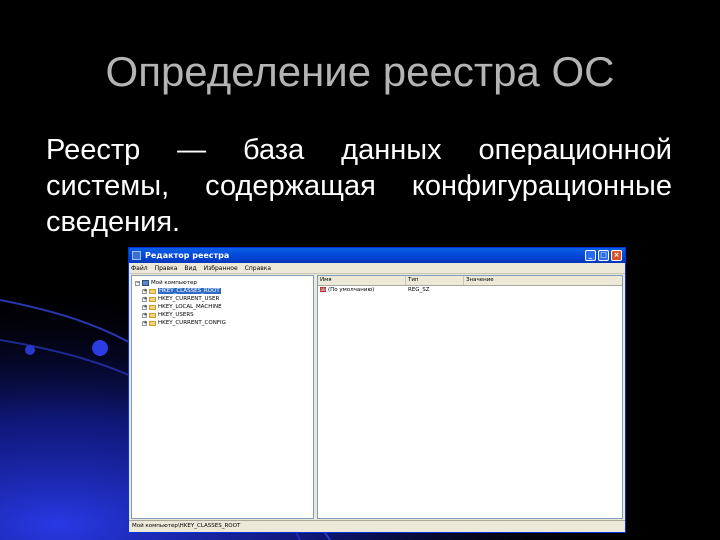  I want to click on window-titlebar: Редактор реестра _ □ ×, so click(377, 255).